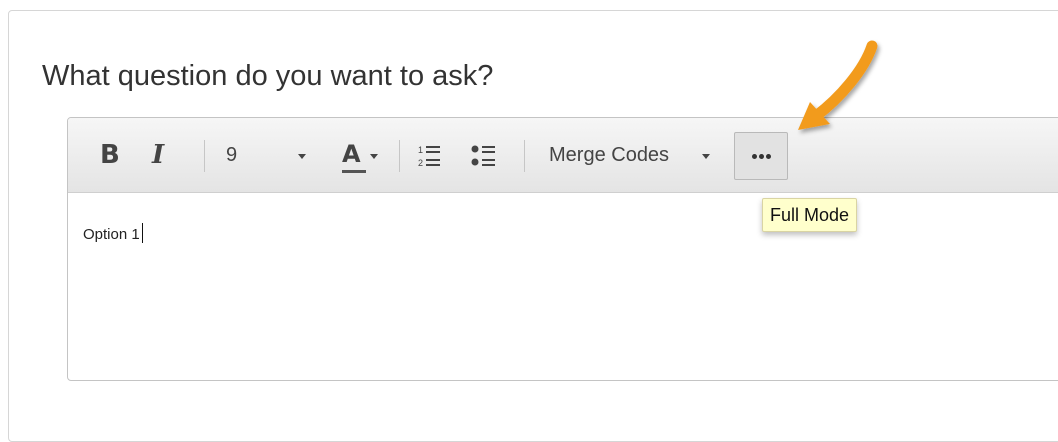 This screenshot has height=442, width=1058. I want to click on svg-text: 2, so click(420, 163).